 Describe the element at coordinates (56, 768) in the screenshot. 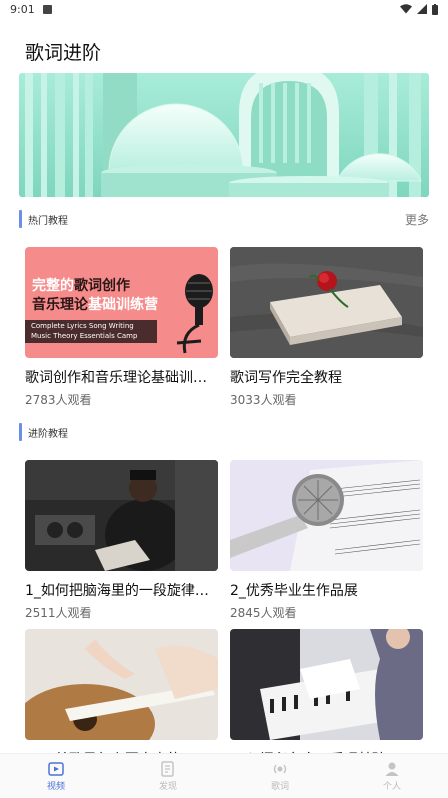

I see `video-icon` at that location.